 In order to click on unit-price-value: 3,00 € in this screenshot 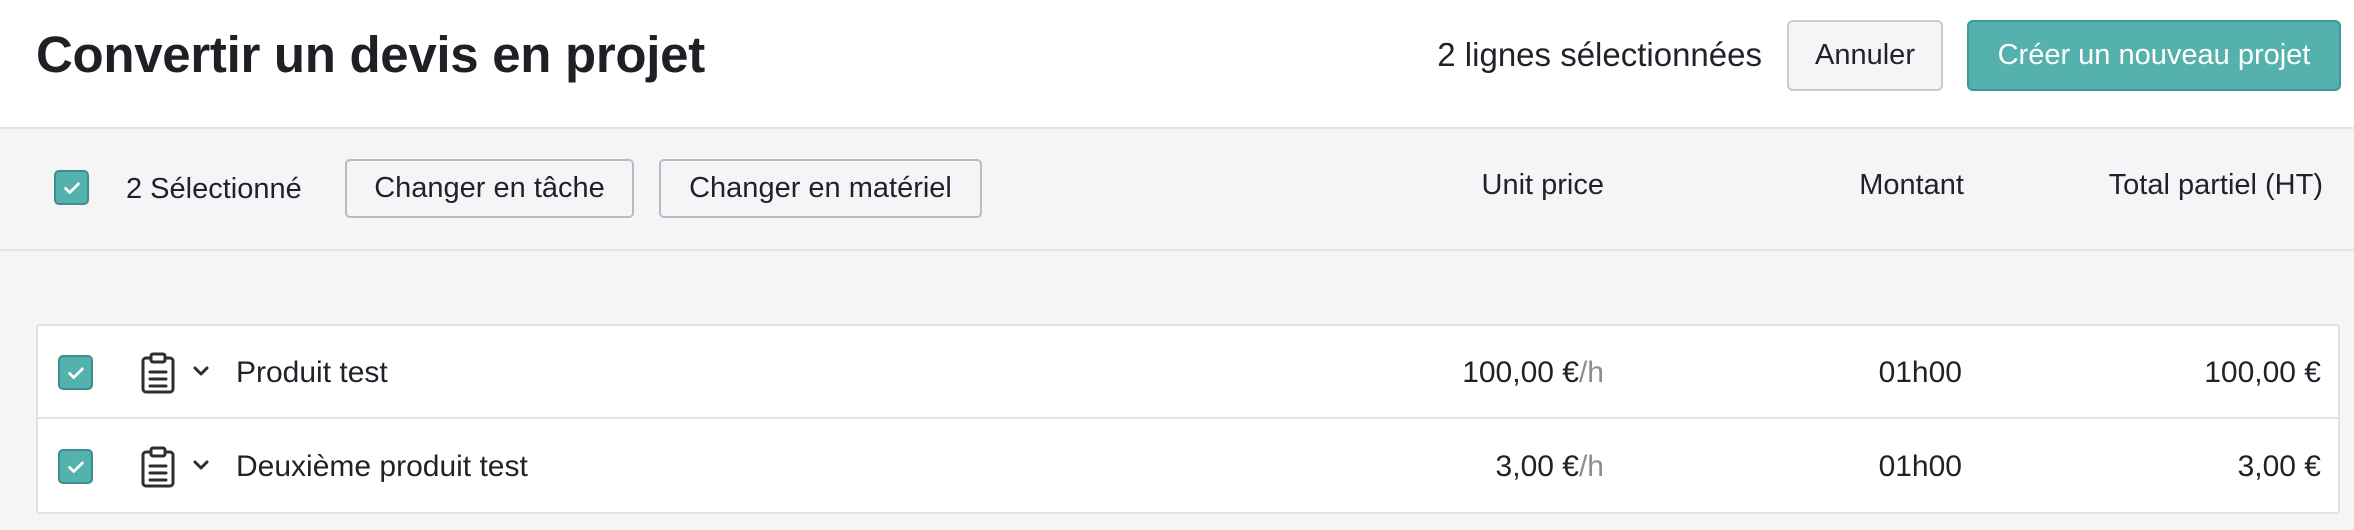, I will do `click(1537, 466)`.